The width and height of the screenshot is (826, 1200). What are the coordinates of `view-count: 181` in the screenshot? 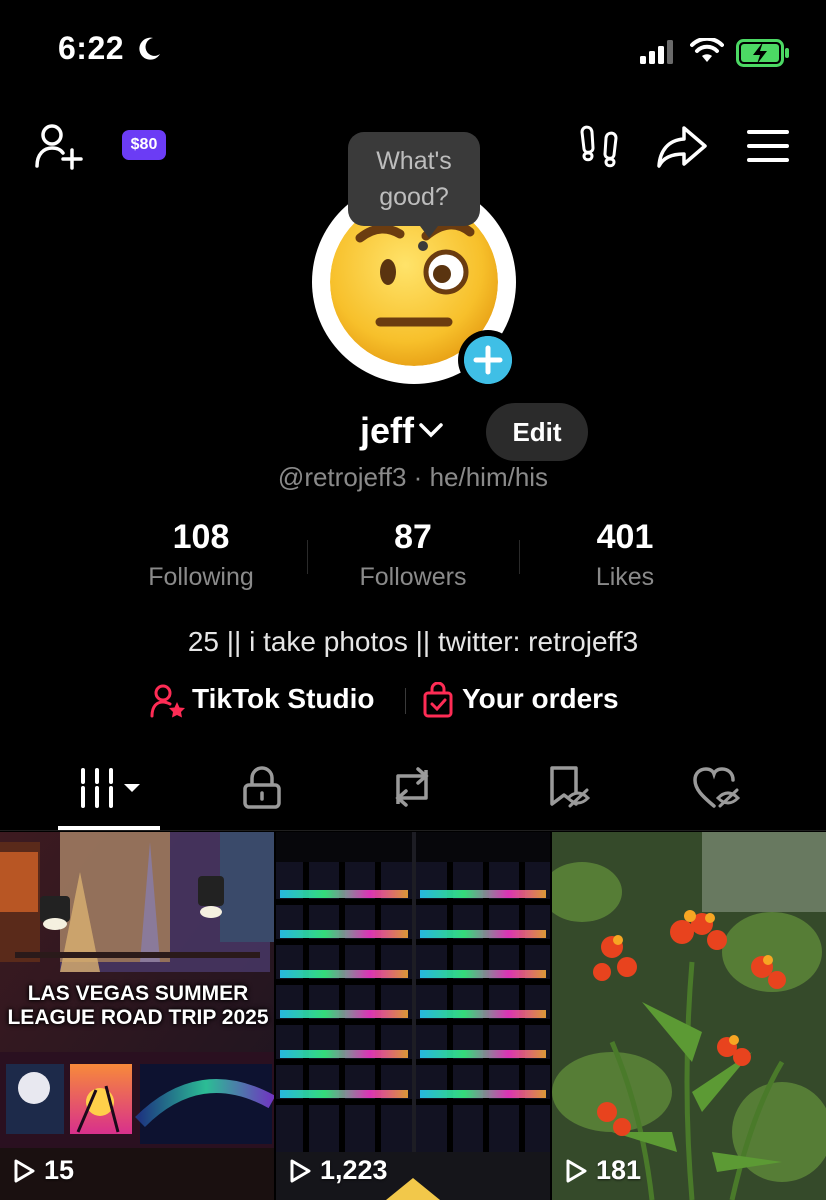 It's located at (602, 1170).